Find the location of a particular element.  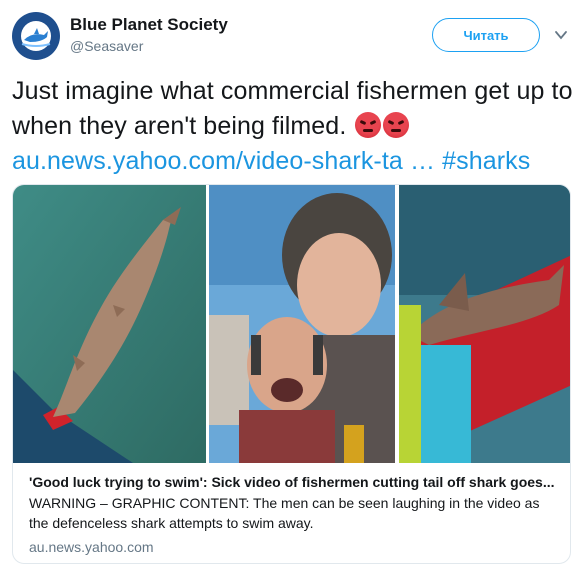

tweet-header: Blue Planet Society @Seasaver Читать is located at coordinates (294, 36).